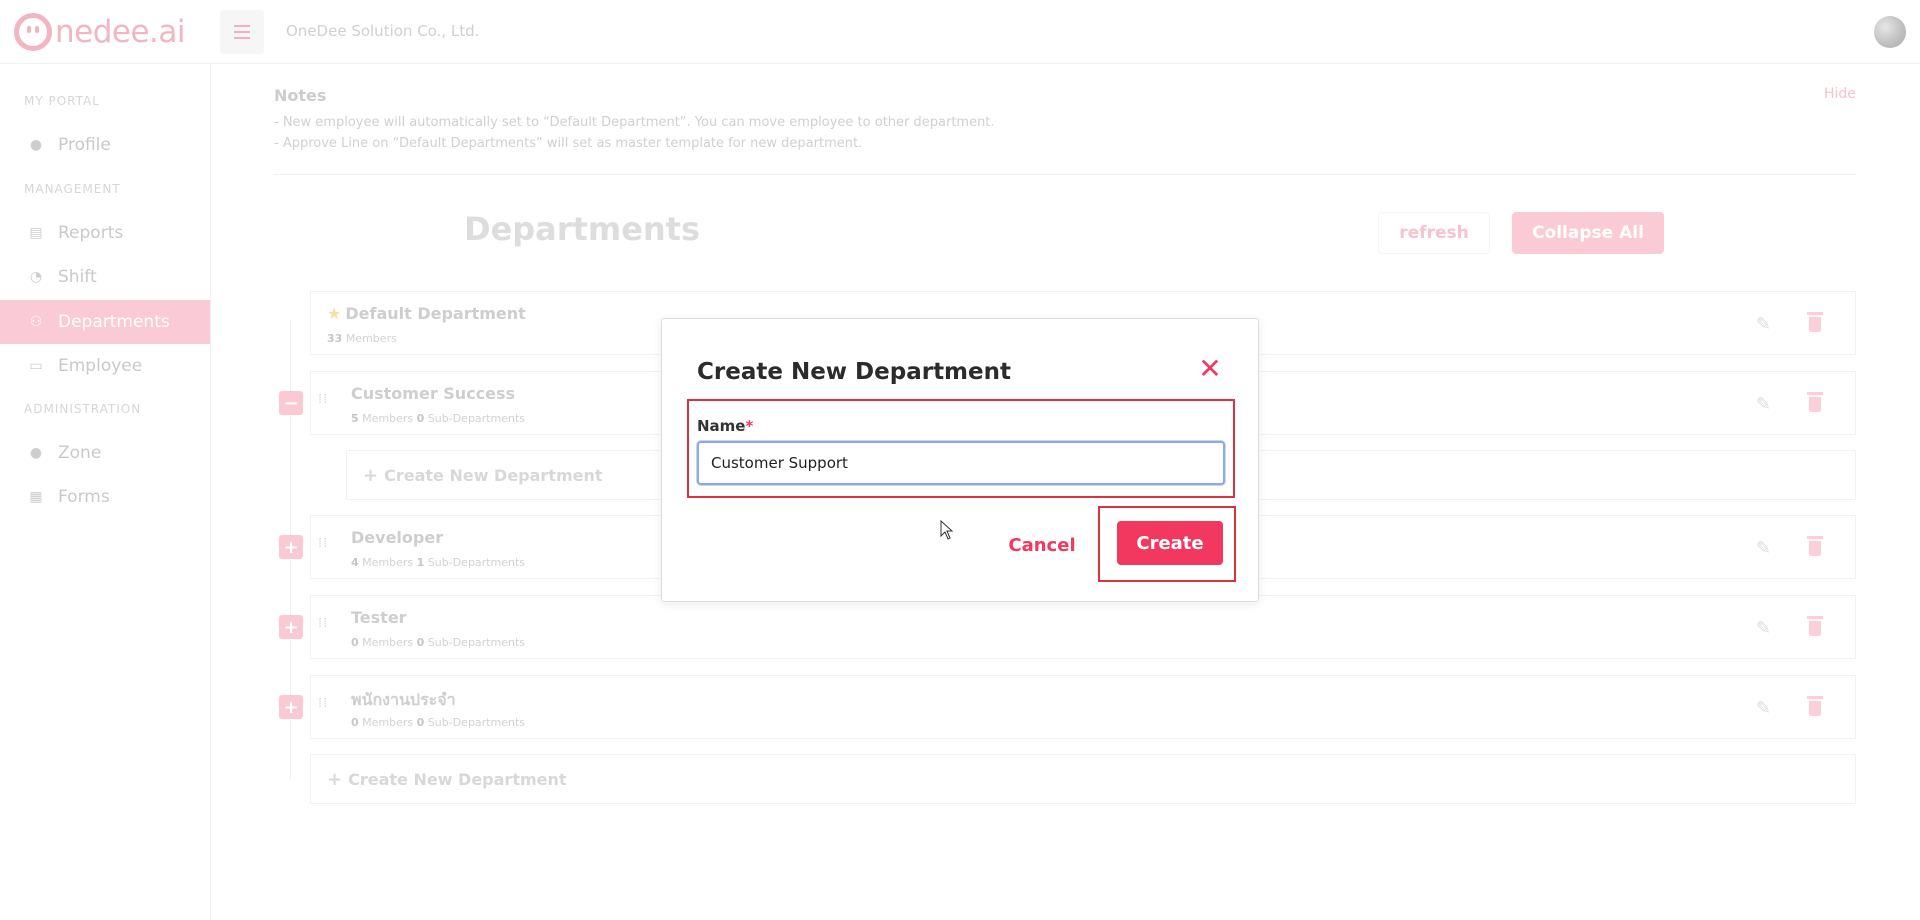 Image resolution: width=1920 pixels, height=920 pixels. Describe the element at coordinates (854, 372) in the screenshot. I see `dialog-title: Create New Department` at that location.